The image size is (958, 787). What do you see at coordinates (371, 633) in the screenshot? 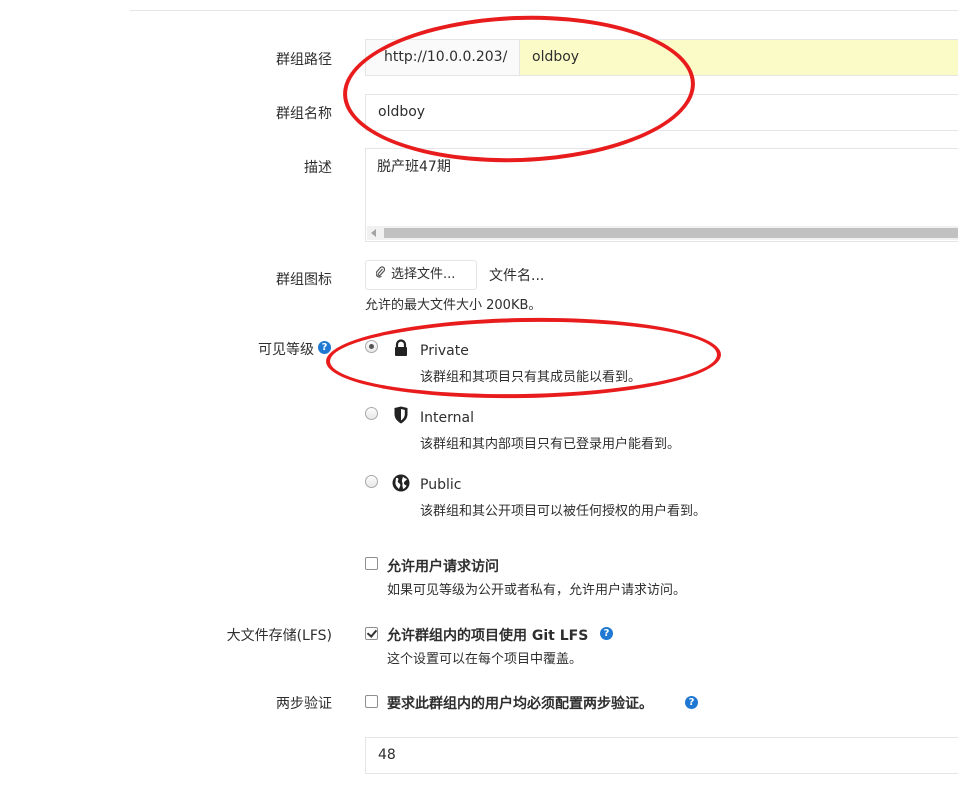
I see `lfs-checkbox` at bounding box center [371, 633].